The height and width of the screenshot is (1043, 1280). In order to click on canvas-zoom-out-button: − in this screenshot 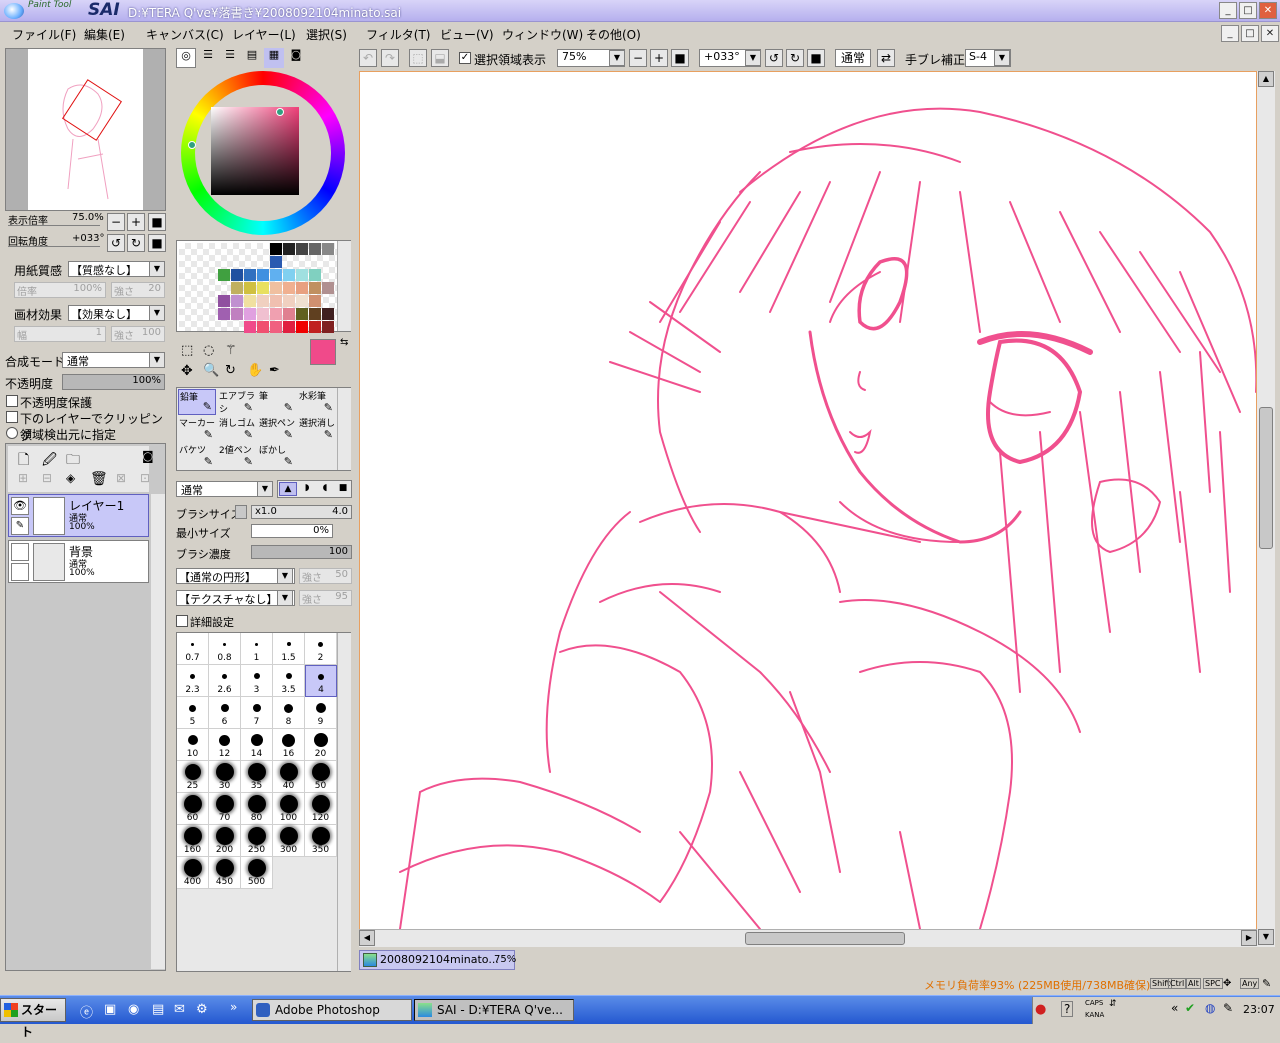, I will do `click(638, 58)`.